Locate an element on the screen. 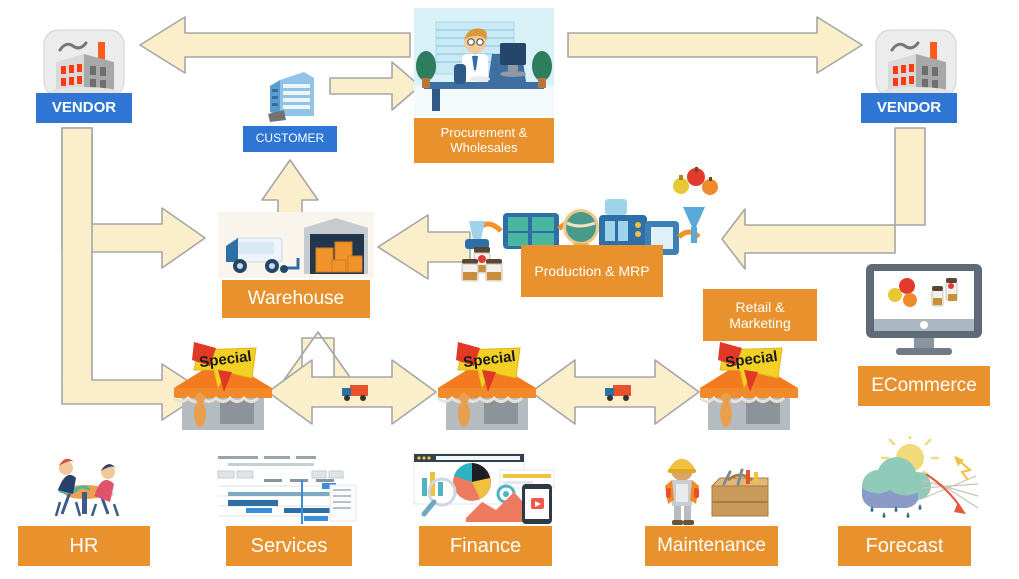  module-label-hr: HR is located at coordinates (84, 546).